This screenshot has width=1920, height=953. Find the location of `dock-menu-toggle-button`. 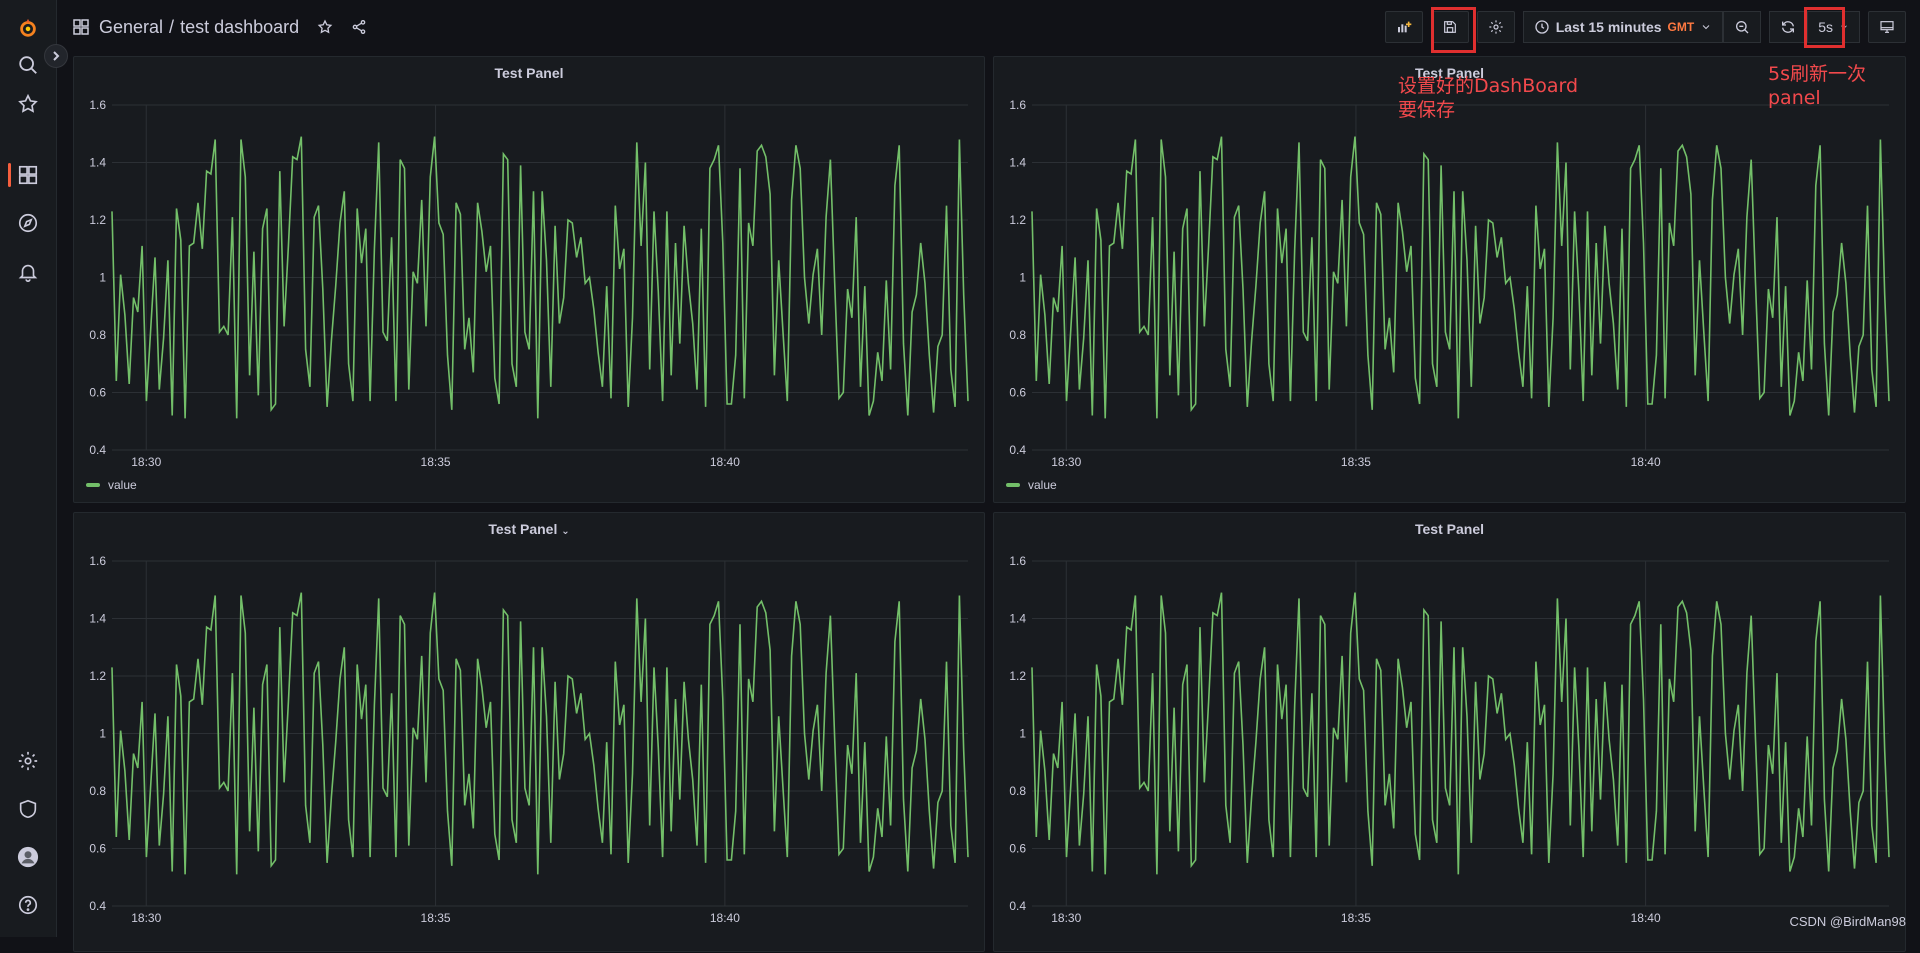

dock-menu-toggle-button is located at coordinates (56, 56).